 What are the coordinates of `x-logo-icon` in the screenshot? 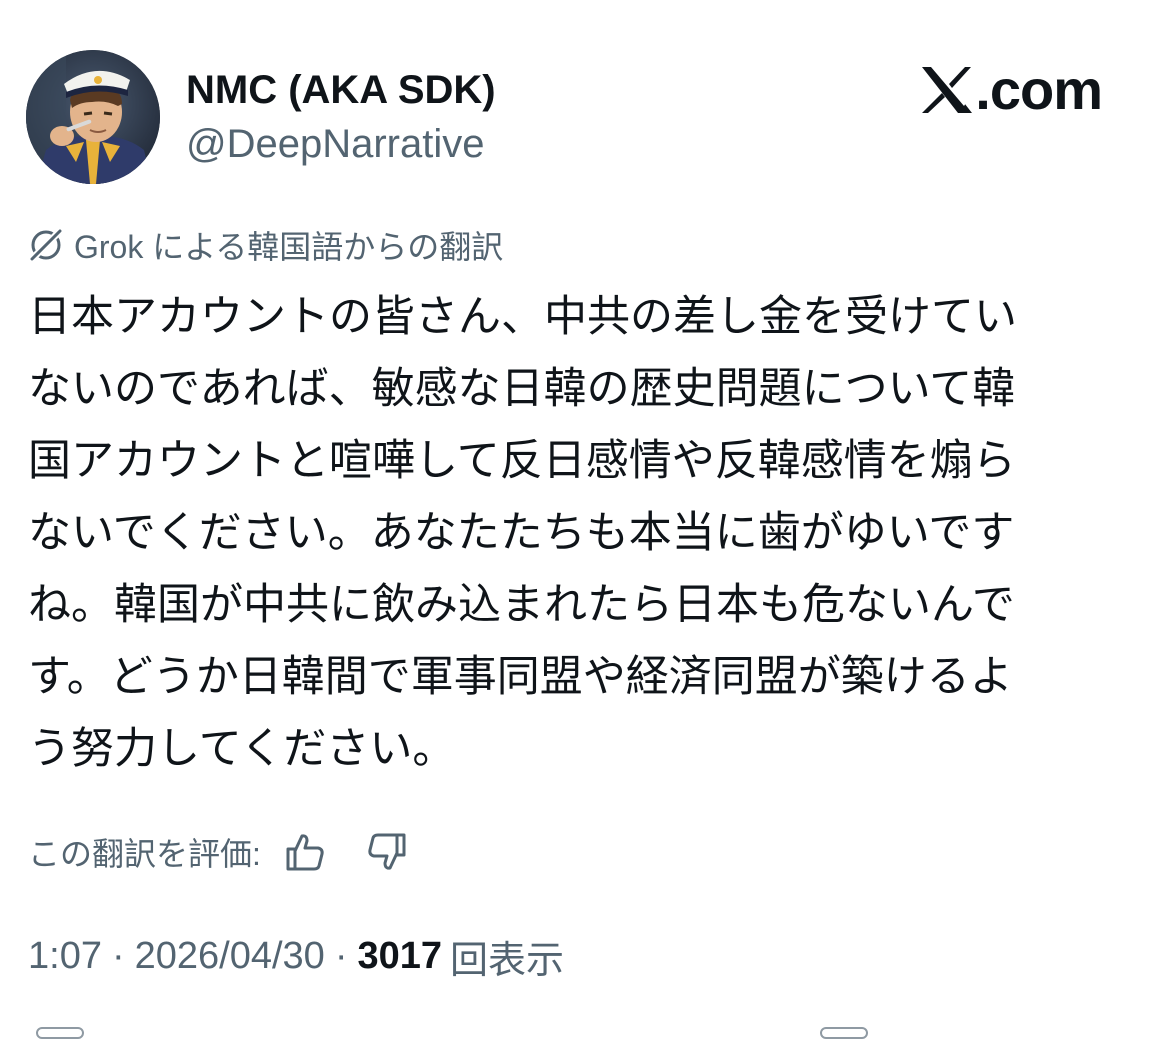 It's located at (947, 90).